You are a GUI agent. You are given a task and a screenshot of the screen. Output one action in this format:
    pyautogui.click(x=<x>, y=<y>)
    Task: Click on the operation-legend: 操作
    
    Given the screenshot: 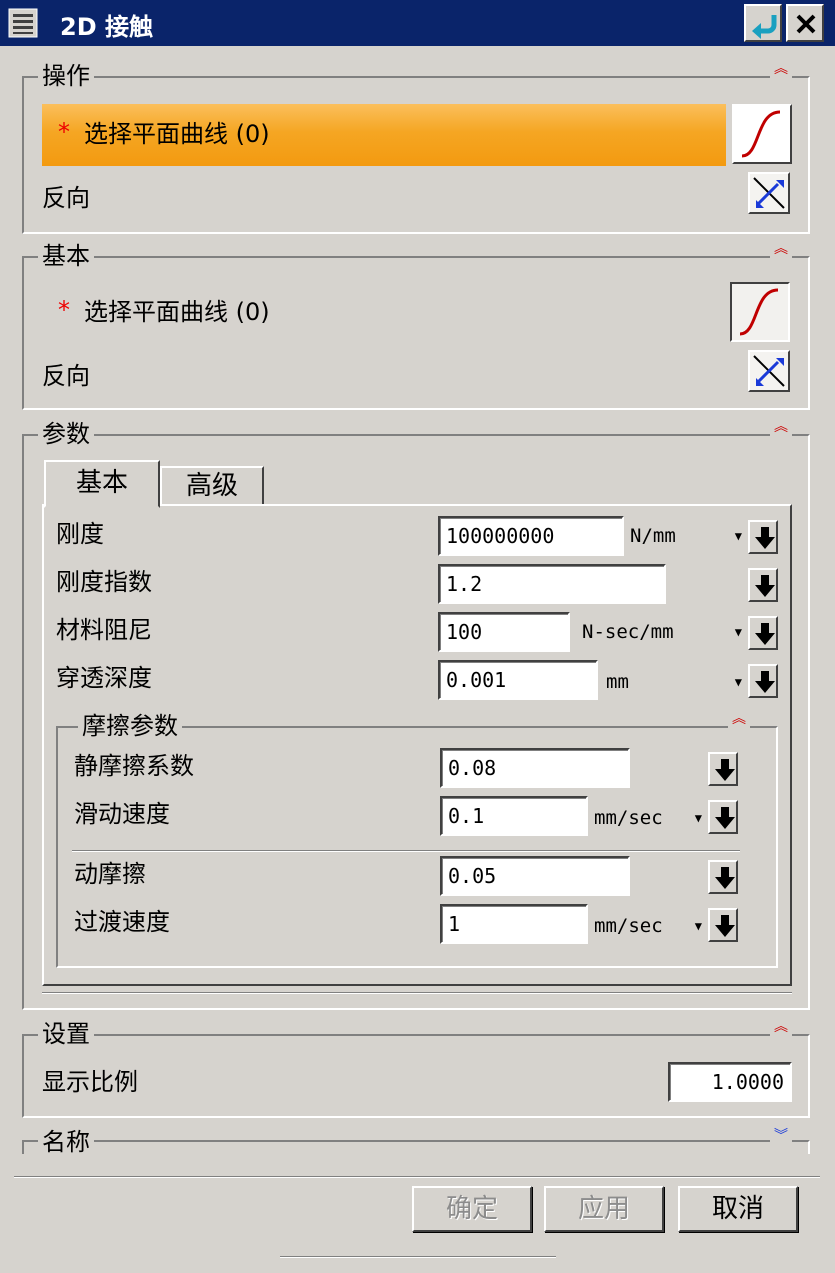 What is the action you would take?
    pyautogui.click(x=66, y=76)
    